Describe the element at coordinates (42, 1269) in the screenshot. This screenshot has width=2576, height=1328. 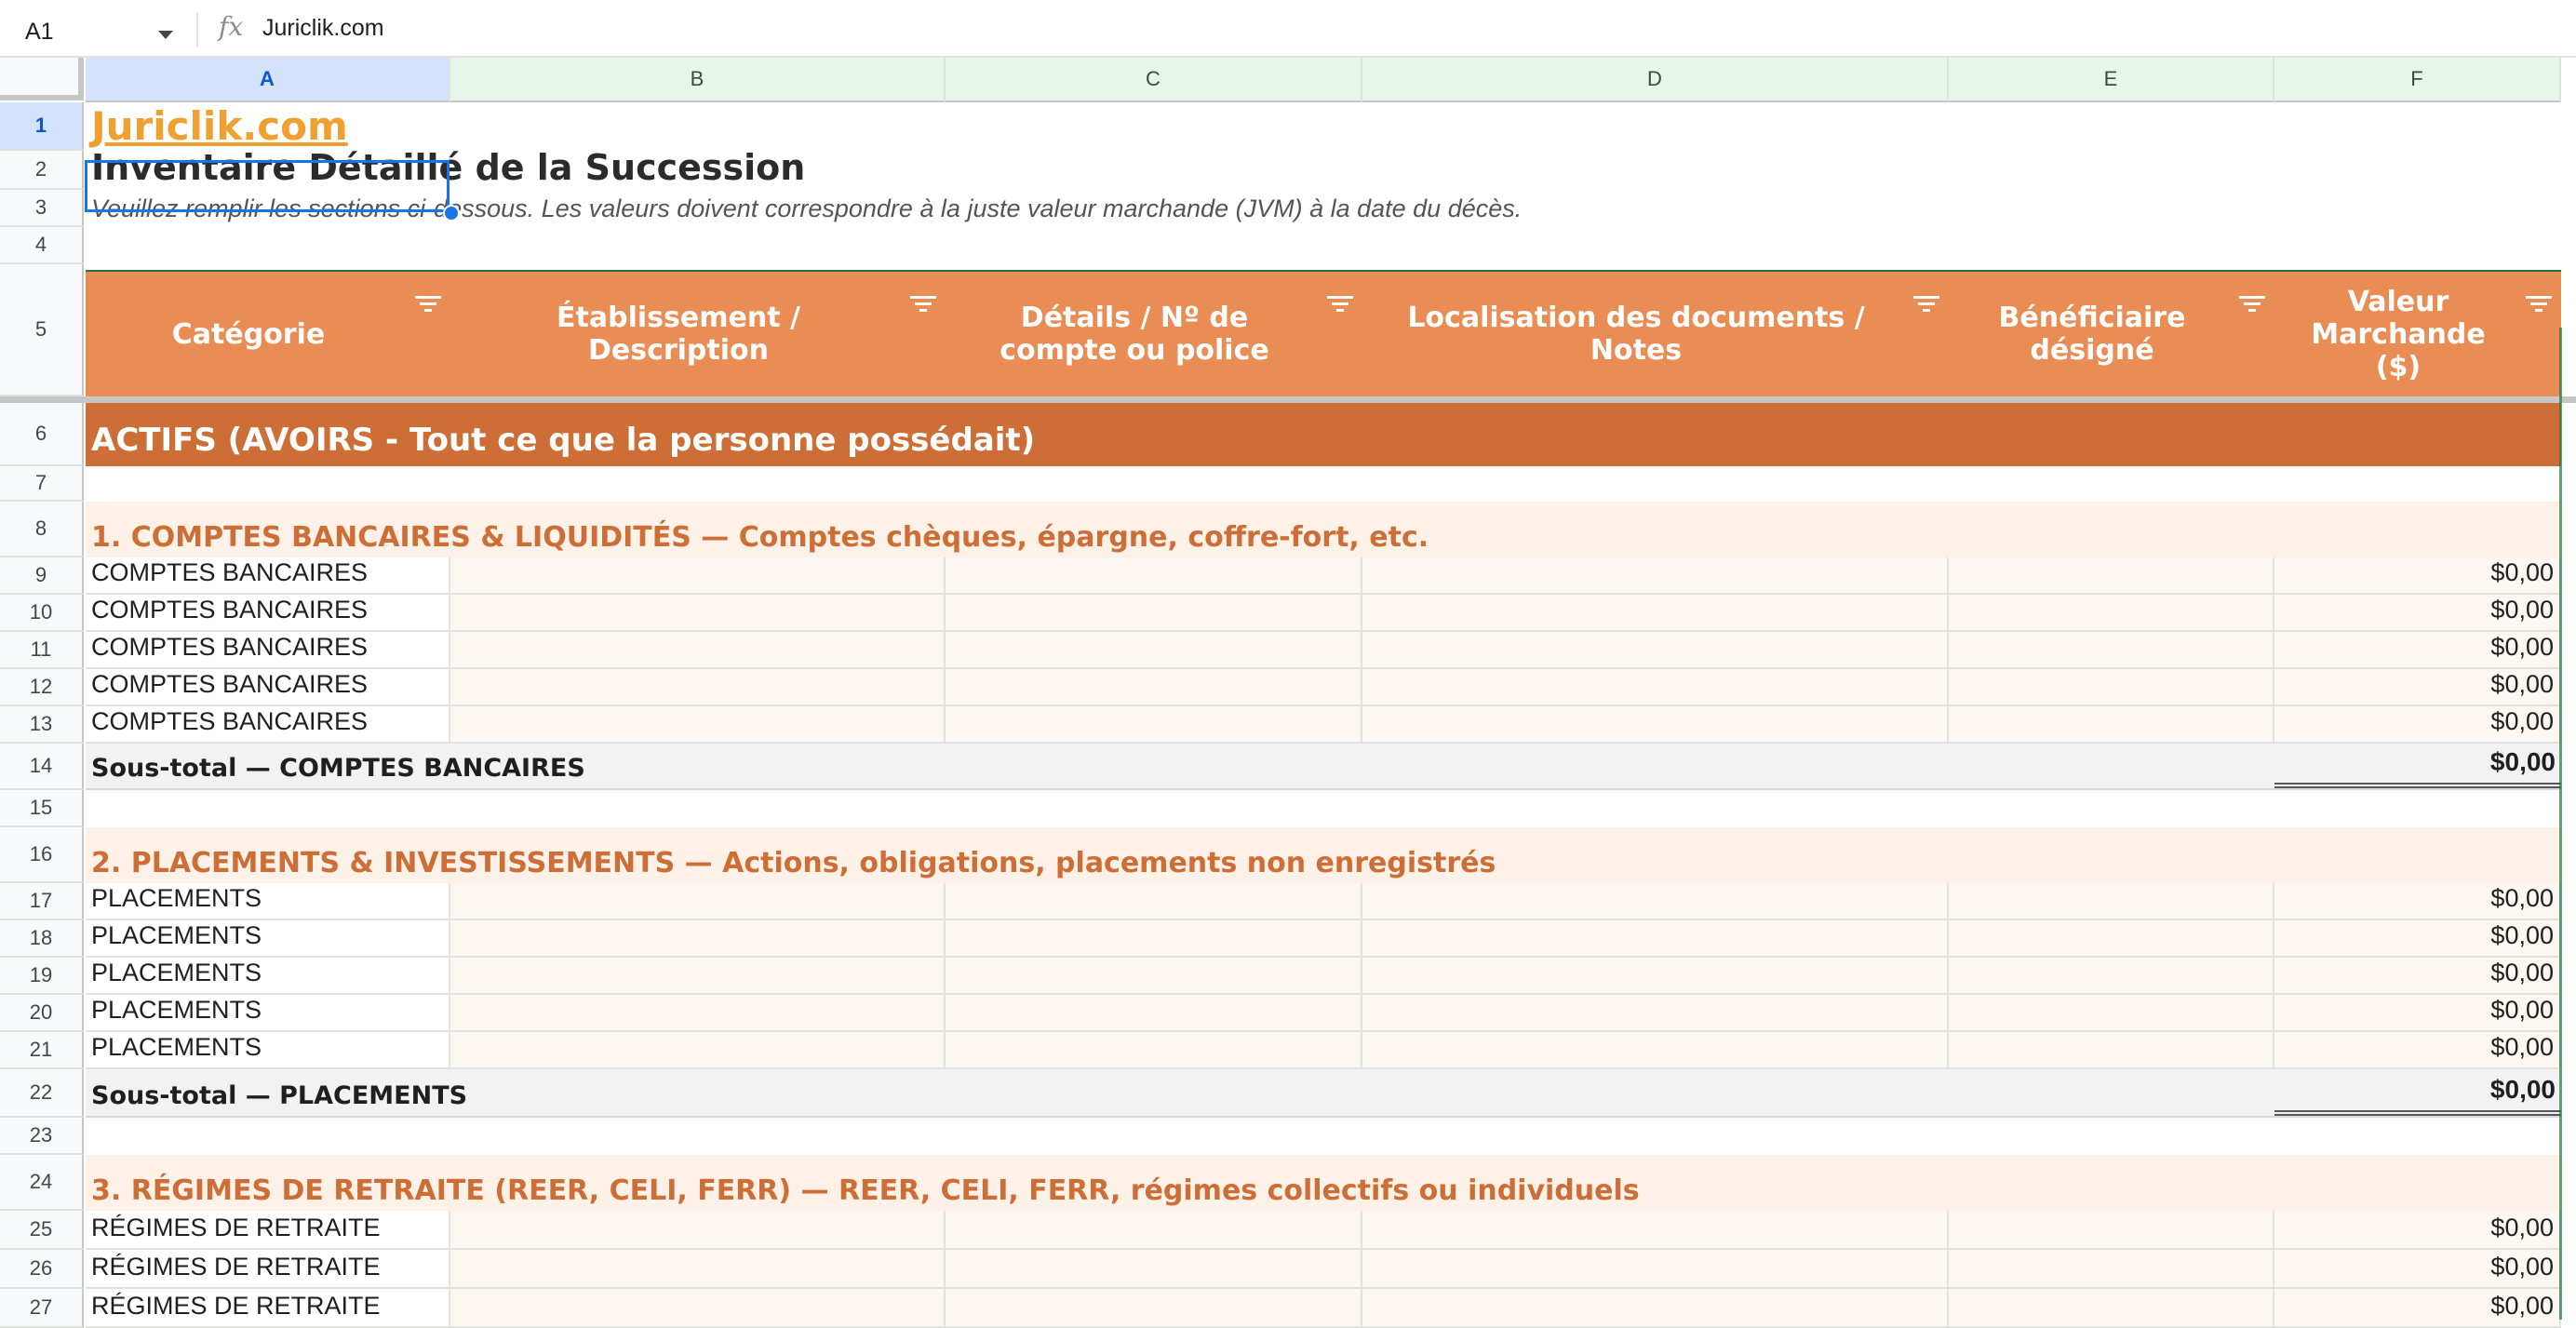
I see `row-header: 26` at that location.